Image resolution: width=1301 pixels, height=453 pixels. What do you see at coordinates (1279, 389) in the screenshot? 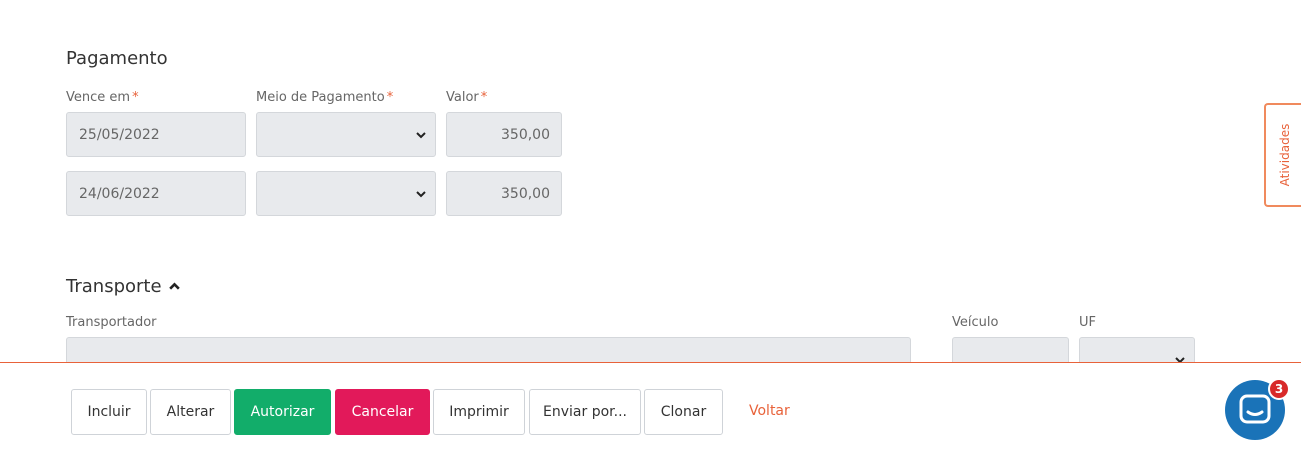
I see `chat-notification-badge: 3` at bounding box center [1279, 389].